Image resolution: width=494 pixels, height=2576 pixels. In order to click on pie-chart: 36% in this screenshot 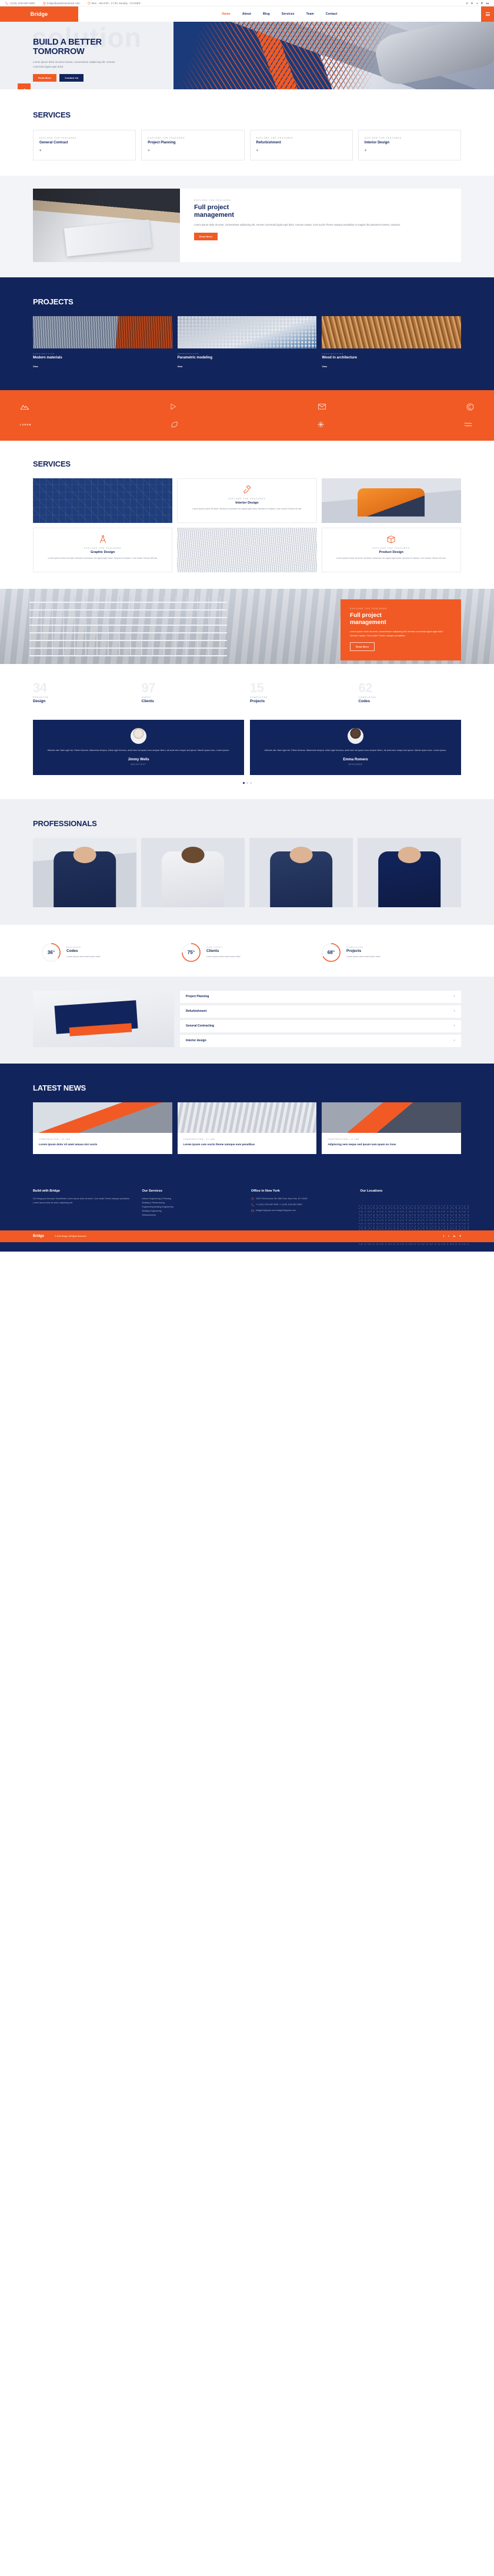, I will do `click(51, 952)`.